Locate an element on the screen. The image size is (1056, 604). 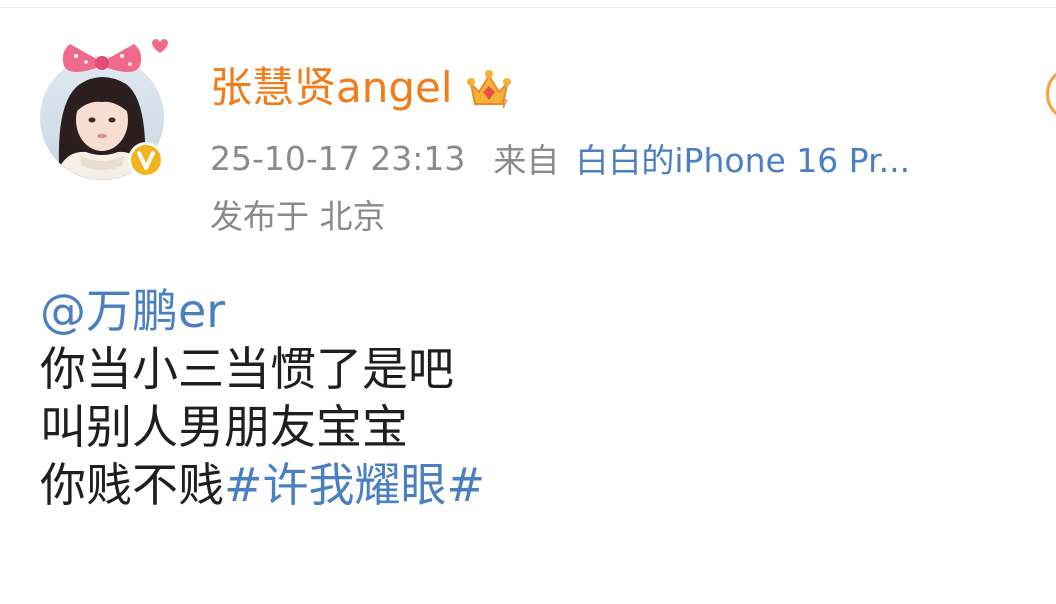
post-location: 发布于 北京 is located at coordinates (298, 216).